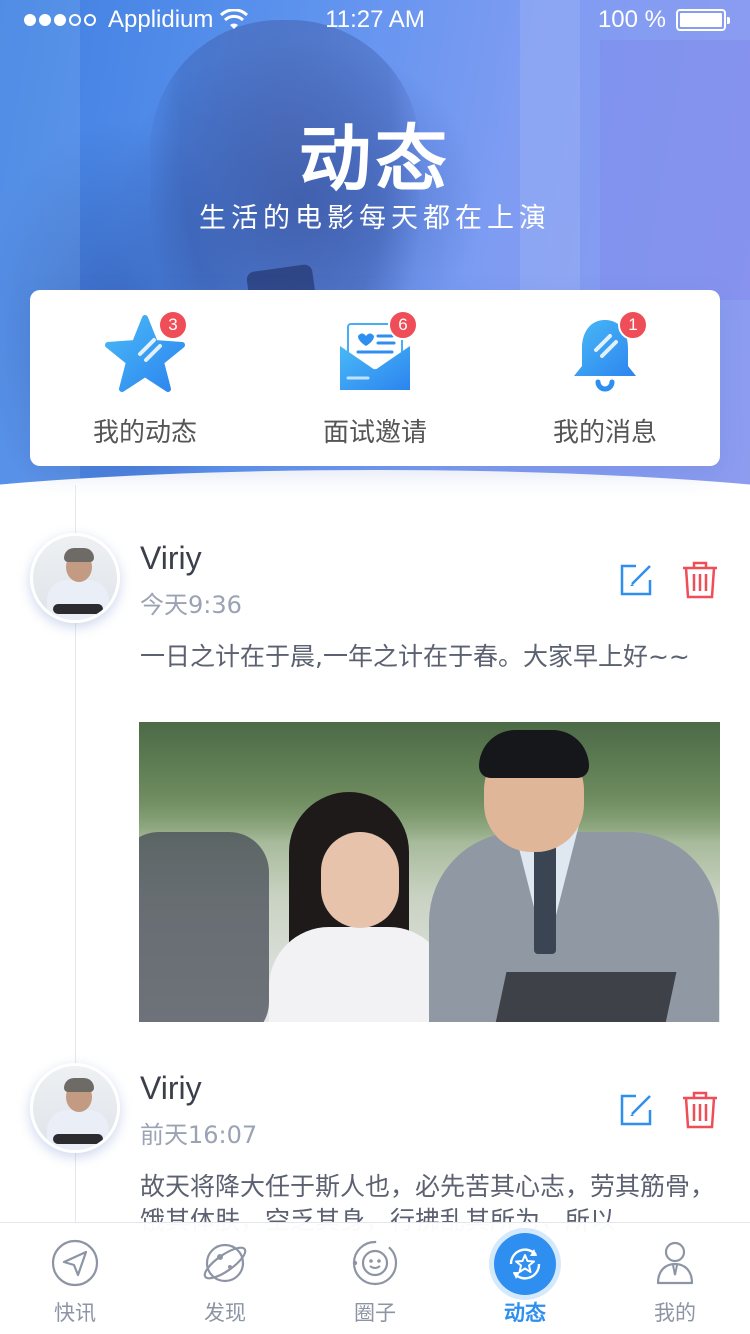 Image resolution: width=750 pixels, height=1334 pixels. What do you see at coordinates (75, 1313) in the screenshot?
I see `tab-label: 快讯` at bounding box center [75, 1313].